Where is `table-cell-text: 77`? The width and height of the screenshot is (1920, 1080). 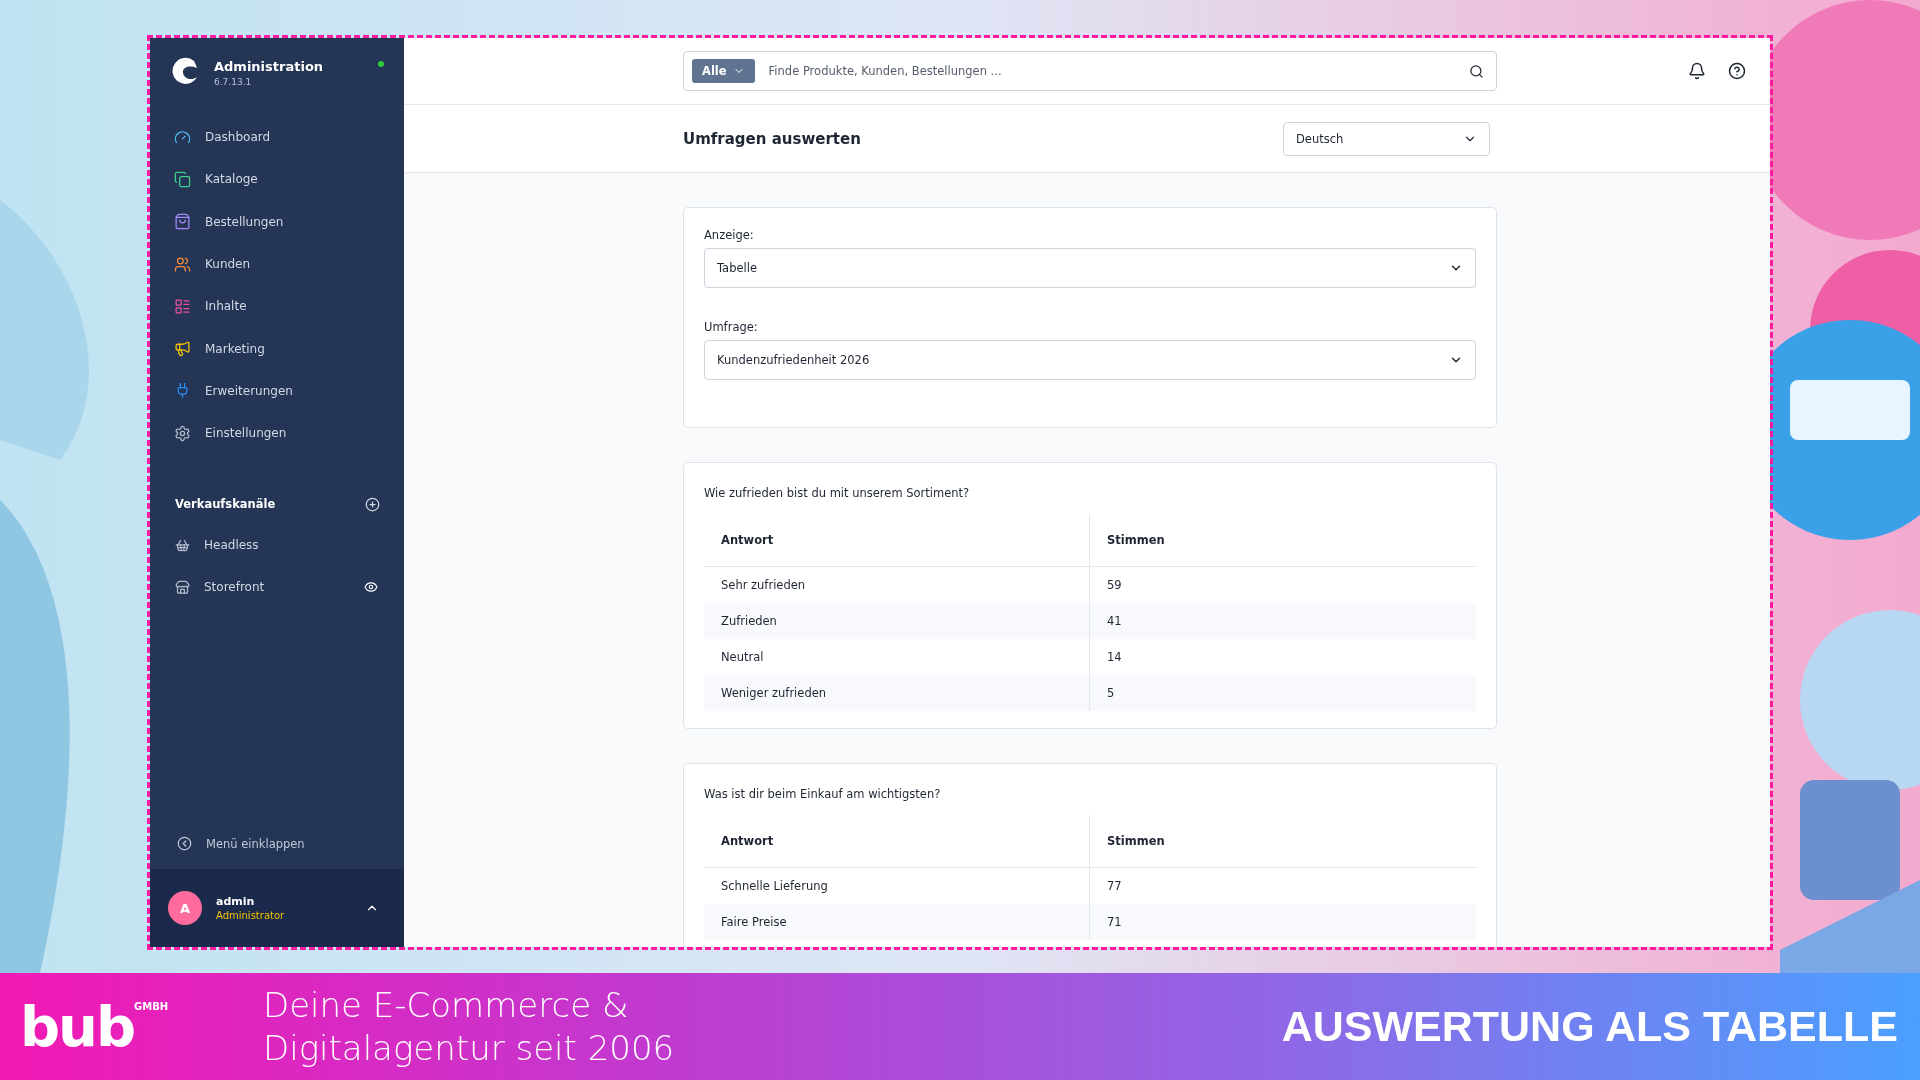
table-cell-text: 77 is located at coordinates (1114, 886).